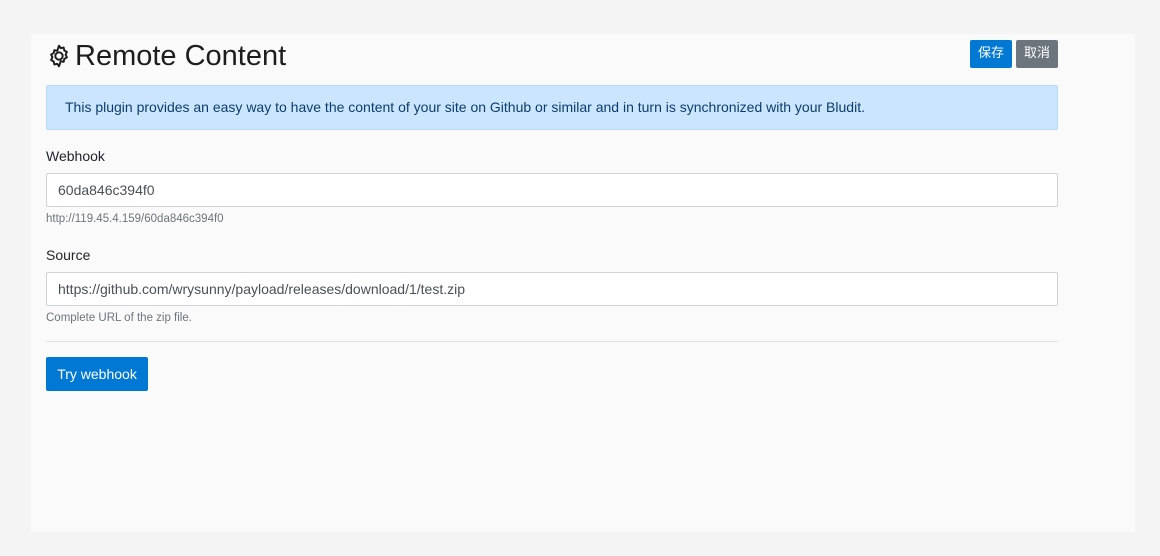 Image resolution: width=1160 pixels, height=556 pixels. What do you see at coordinates (59, 56) in the screenshot?
I see `gear-icon` at bounding box center [59, 56].